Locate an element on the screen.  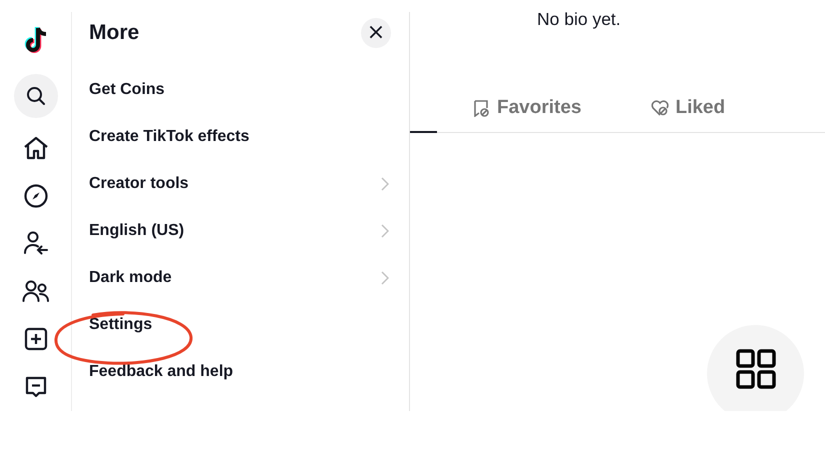
menu-item: Create TikTok effects is located at coordinates (240, 136).